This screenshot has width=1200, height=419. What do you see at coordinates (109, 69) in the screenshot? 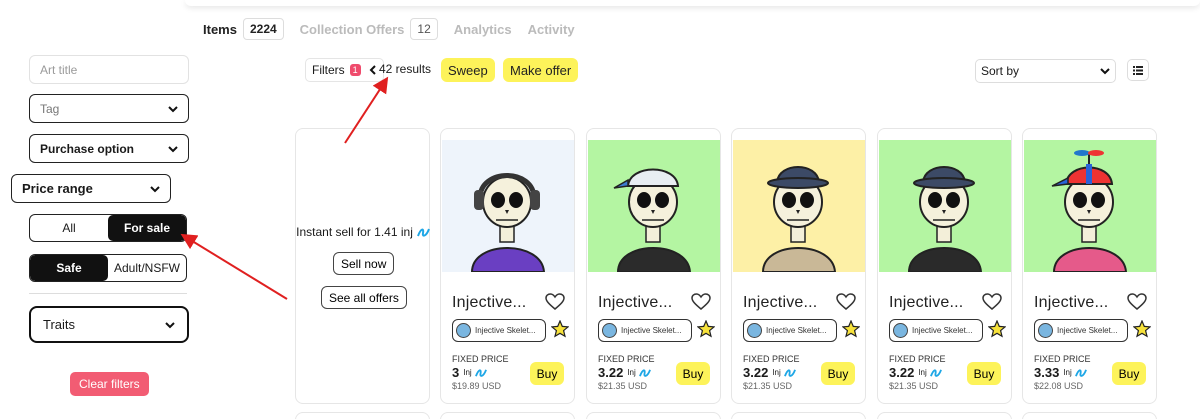
I see `art-title-input` at bounding box center [109, 69].